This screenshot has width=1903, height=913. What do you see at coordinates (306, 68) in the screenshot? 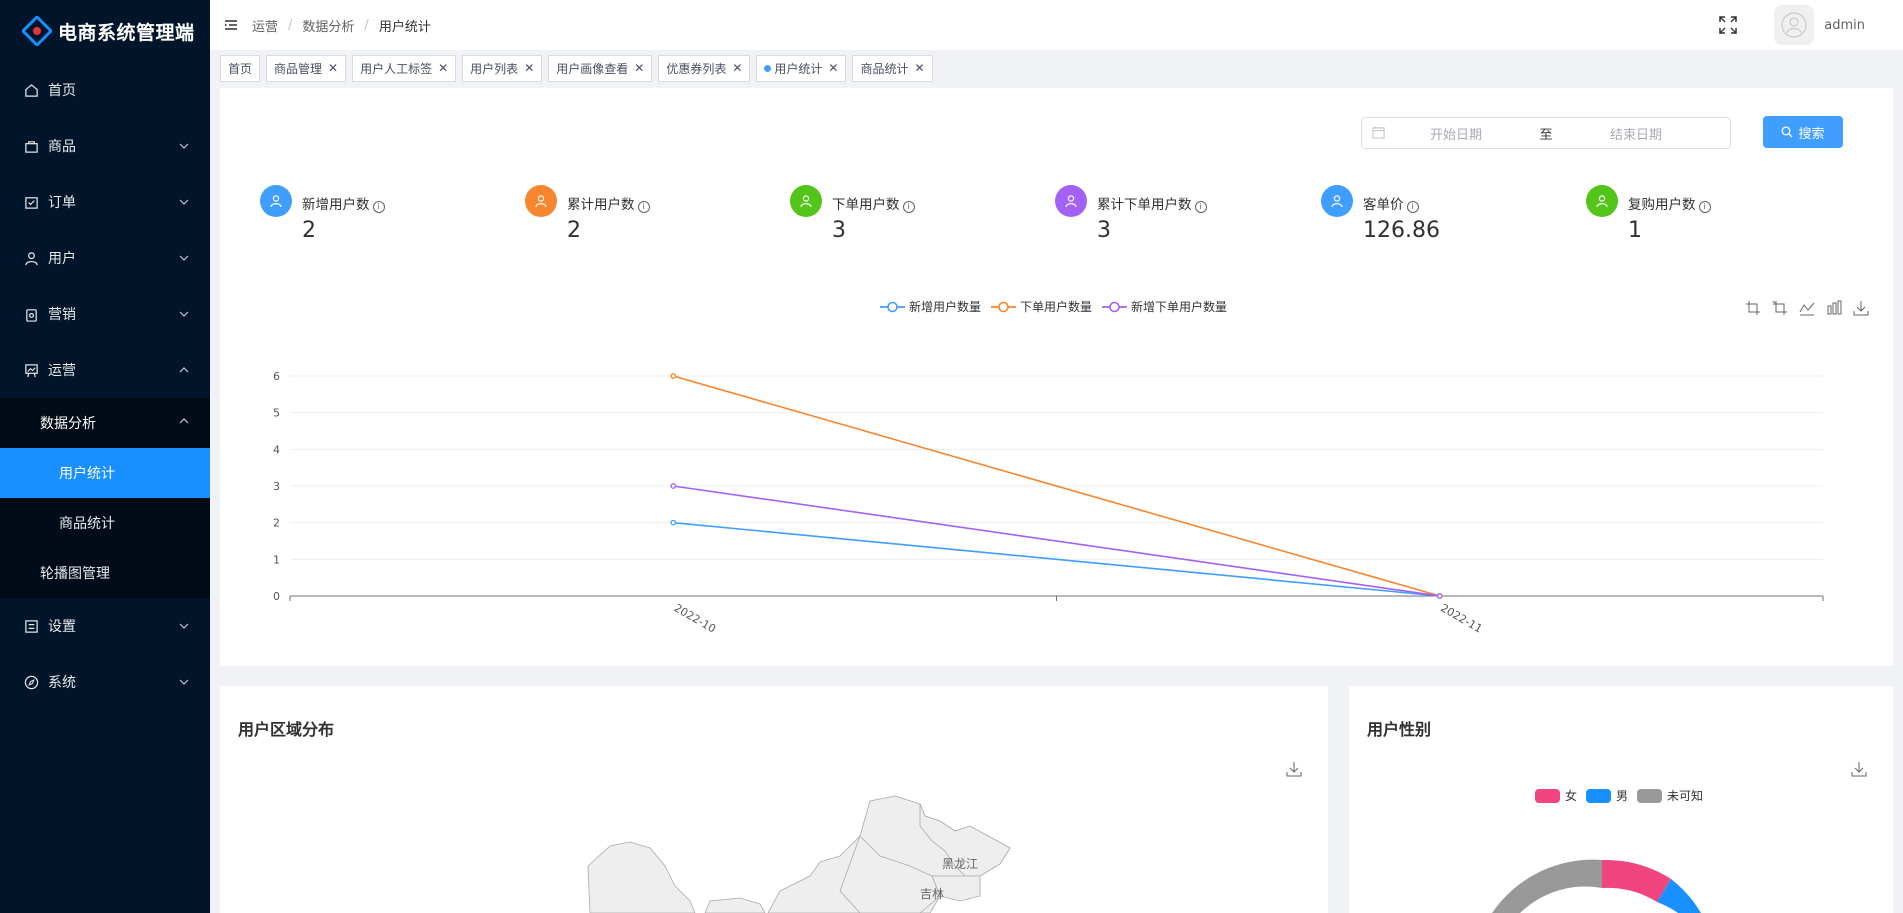
I see `tab-product-management: 商品管理 ✕` at bounding box center [306, 68].